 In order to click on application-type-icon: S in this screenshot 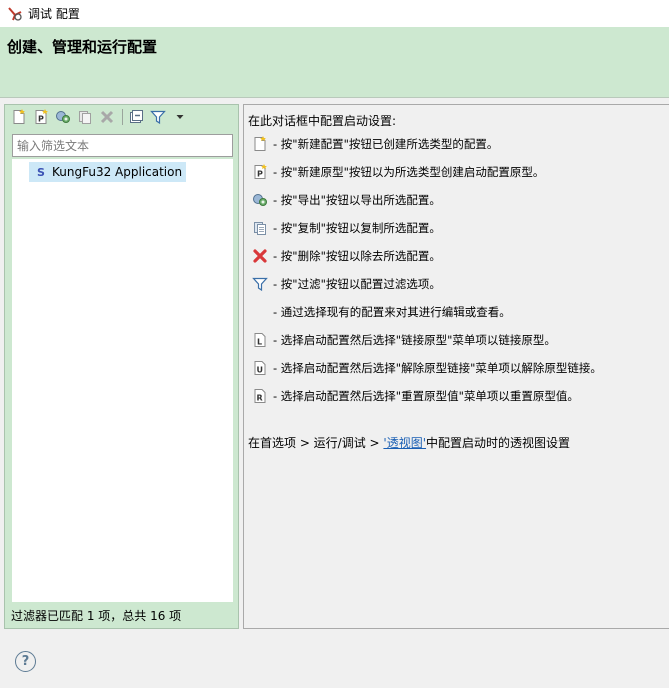, I will do `click(41, 172)`.